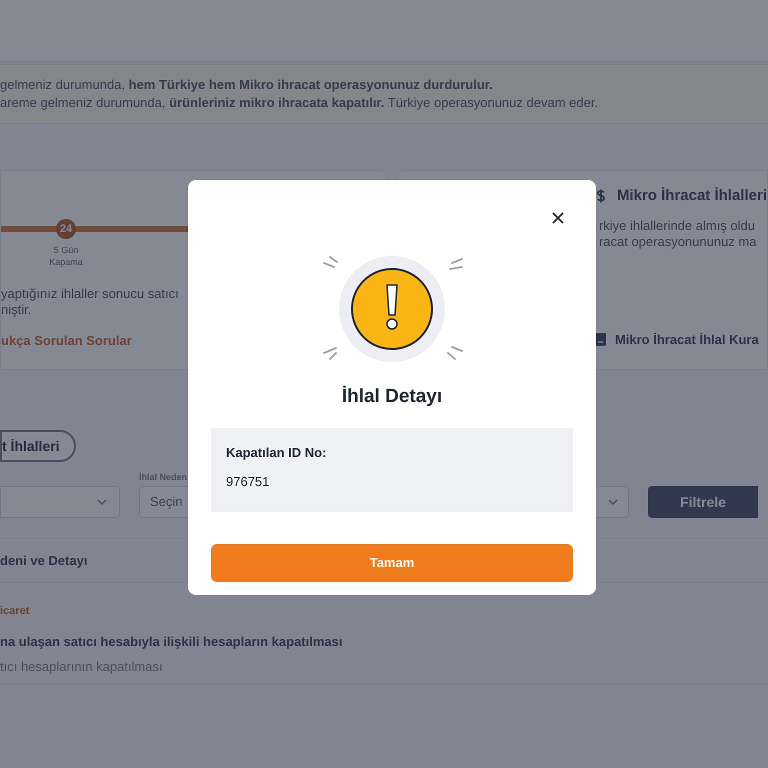  What do you see at coordinates (38, 446) in the screenshot?
I see `tab: t İhlalleri` at bounding box center [38, 446].